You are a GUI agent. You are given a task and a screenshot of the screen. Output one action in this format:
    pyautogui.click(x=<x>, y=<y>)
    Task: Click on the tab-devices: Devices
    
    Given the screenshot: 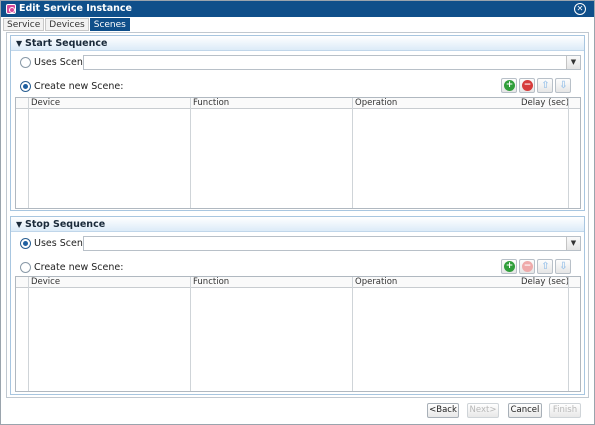 What is the action you would take?
    pyautogui.click(x=67, y=24)
    